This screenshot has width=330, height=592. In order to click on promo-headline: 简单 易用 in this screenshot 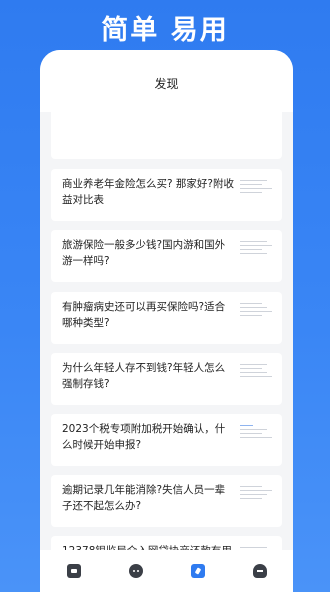, I will do `click(165, 30)`.